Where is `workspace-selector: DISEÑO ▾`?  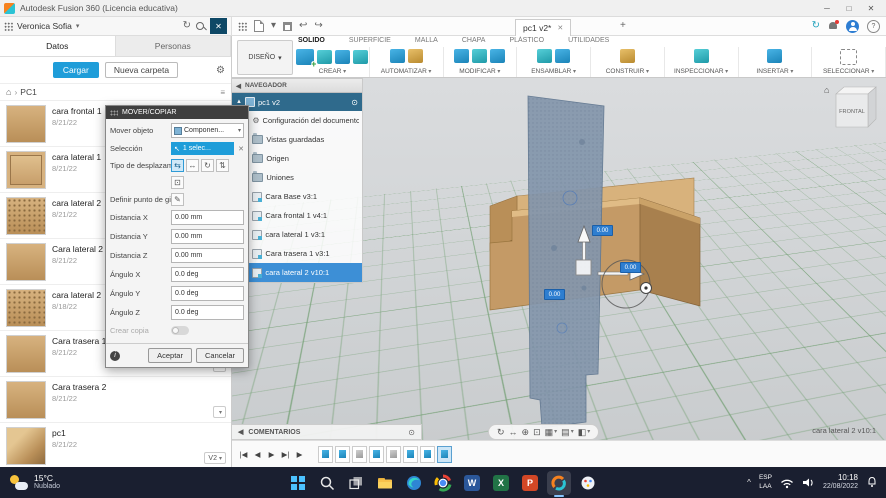
workspace-selector: DISEÑO ▾ is located at coordinates (265, 57).